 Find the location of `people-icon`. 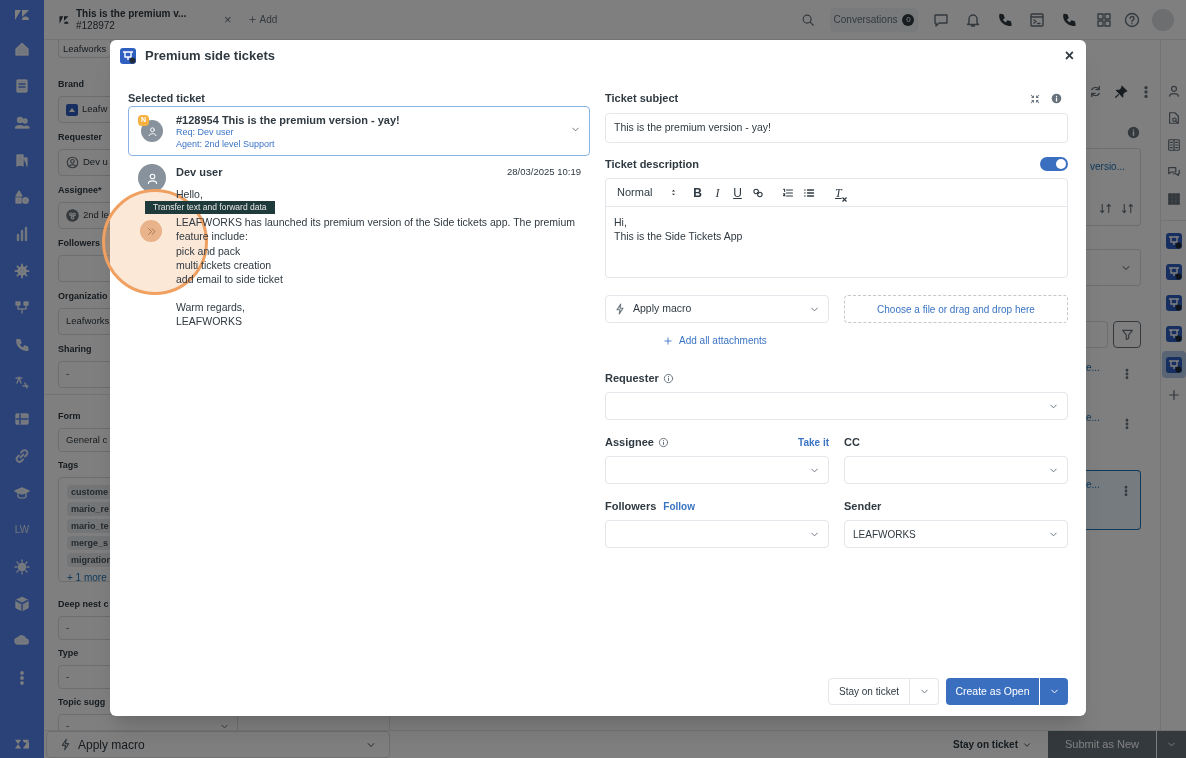

people-icon is located at coordinates (22, 122).